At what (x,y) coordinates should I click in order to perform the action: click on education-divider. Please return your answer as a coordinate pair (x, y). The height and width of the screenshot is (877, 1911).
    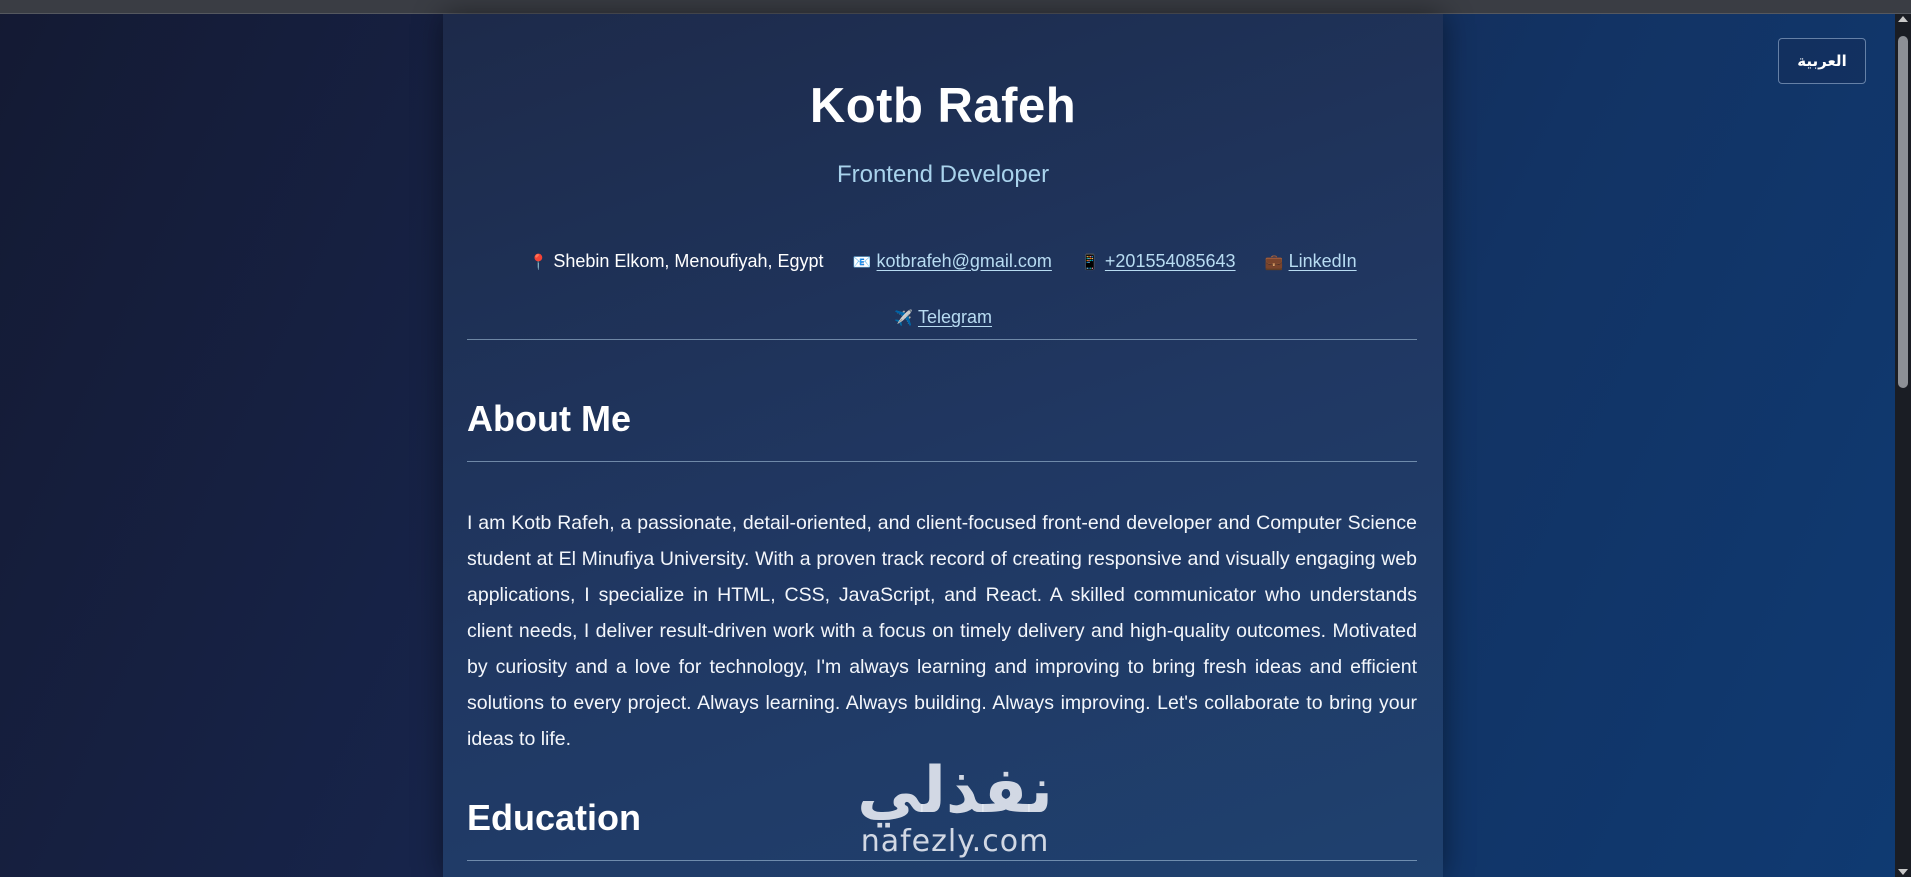
    Looking at the image, I should click on (942, 860).